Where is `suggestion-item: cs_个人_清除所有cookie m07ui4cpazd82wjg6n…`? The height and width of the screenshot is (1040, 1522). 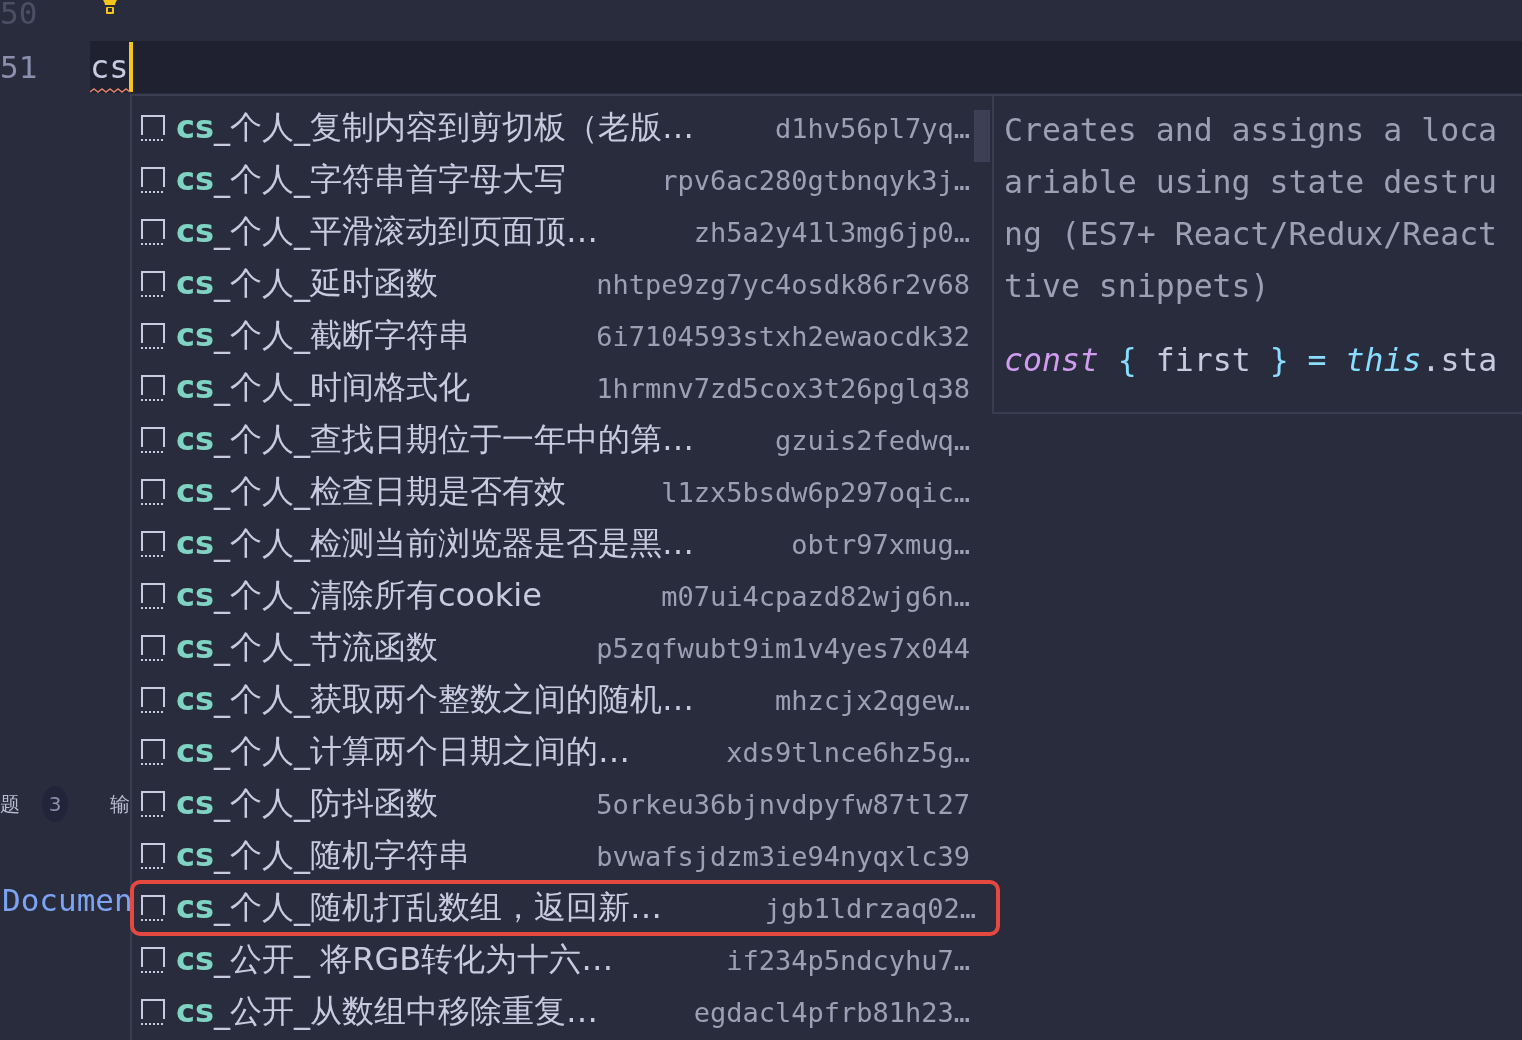
suggestion-item: cs_个人_清除所有cookie m07ui4cpazd82wjg6n… is located at coordinates (562, 596).